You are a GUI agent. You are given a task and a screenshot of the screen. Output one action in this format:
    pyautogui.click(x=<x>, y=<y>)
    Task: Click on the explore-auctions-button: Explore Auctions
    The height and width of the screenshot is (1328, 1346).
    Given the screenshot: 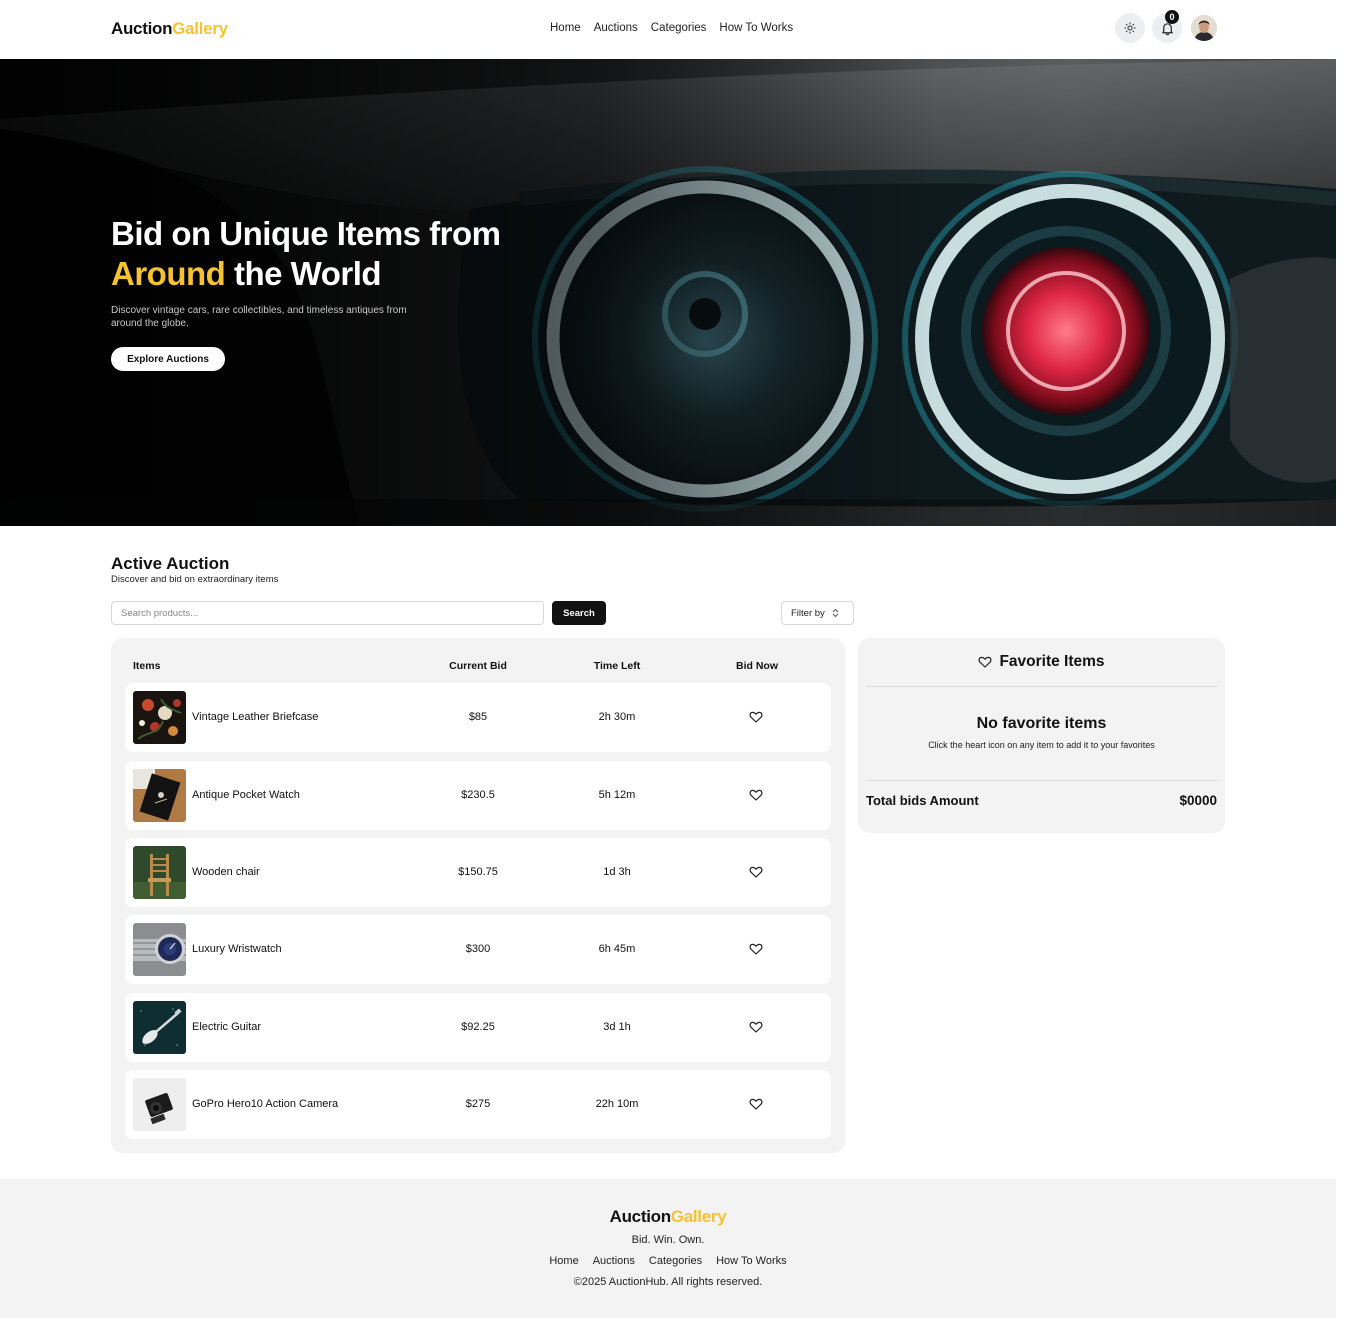 What is the action you would take?
    pyautogui.click(x=168, y=359)
    